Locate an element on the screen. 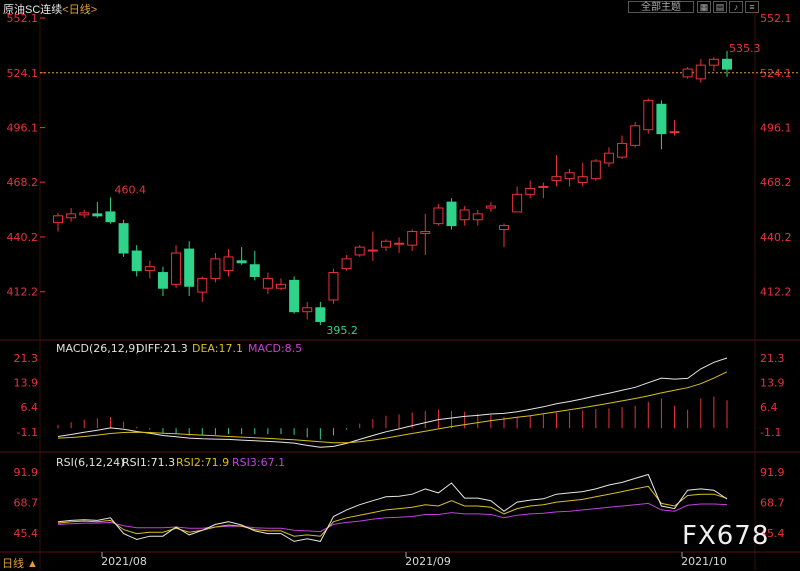 This screenshot has height=571, width=800. macd-title: MACD(26,12,9) is located at coordinates (98, 348).